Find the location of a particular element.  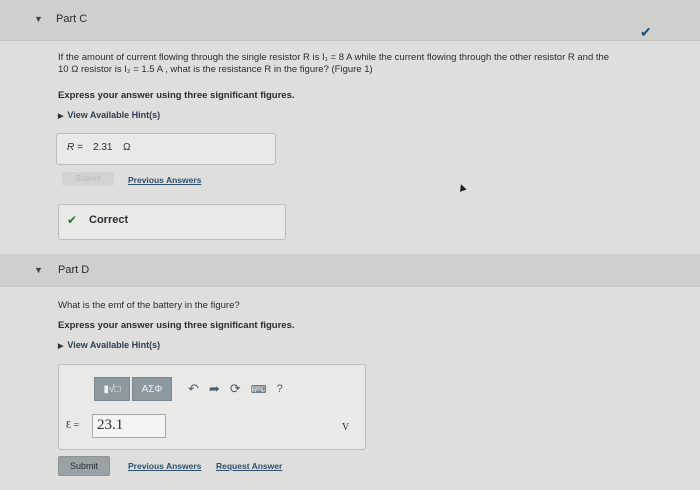

part-d-hints-toggle: ▶ View Available Hint(s) is located at coordinates (109, 345).